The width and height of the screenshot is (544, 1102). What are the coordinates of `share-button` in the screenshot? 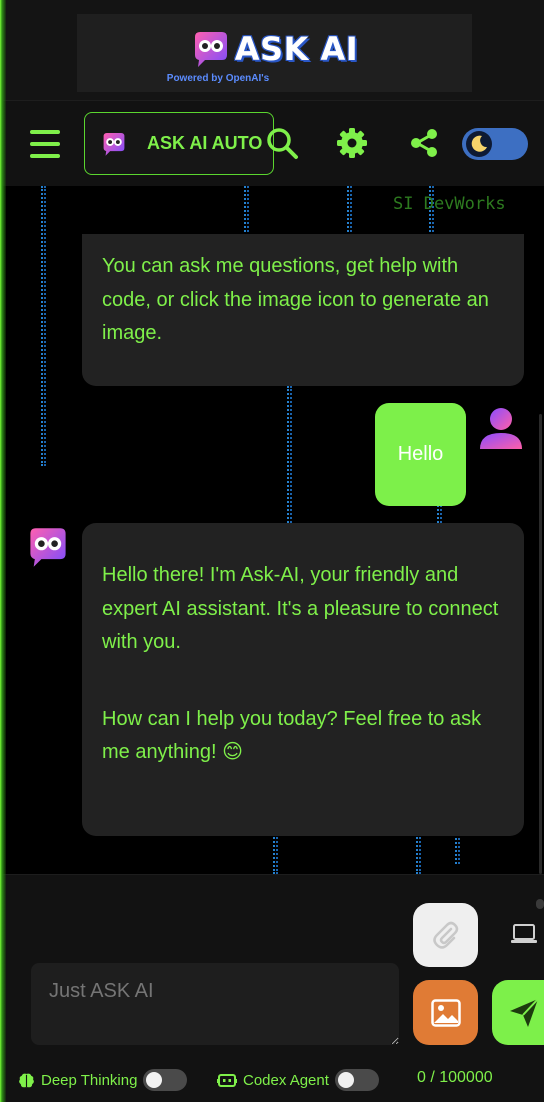 It's located at (424, 143).